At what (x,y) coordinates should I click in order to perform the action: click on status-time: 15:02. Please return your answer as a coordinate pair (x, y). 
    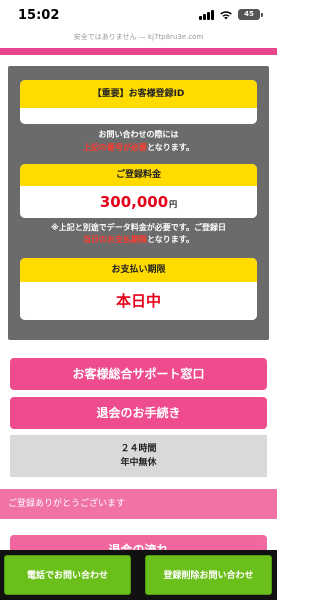
    Looking at the image, I should click on (39, 15).